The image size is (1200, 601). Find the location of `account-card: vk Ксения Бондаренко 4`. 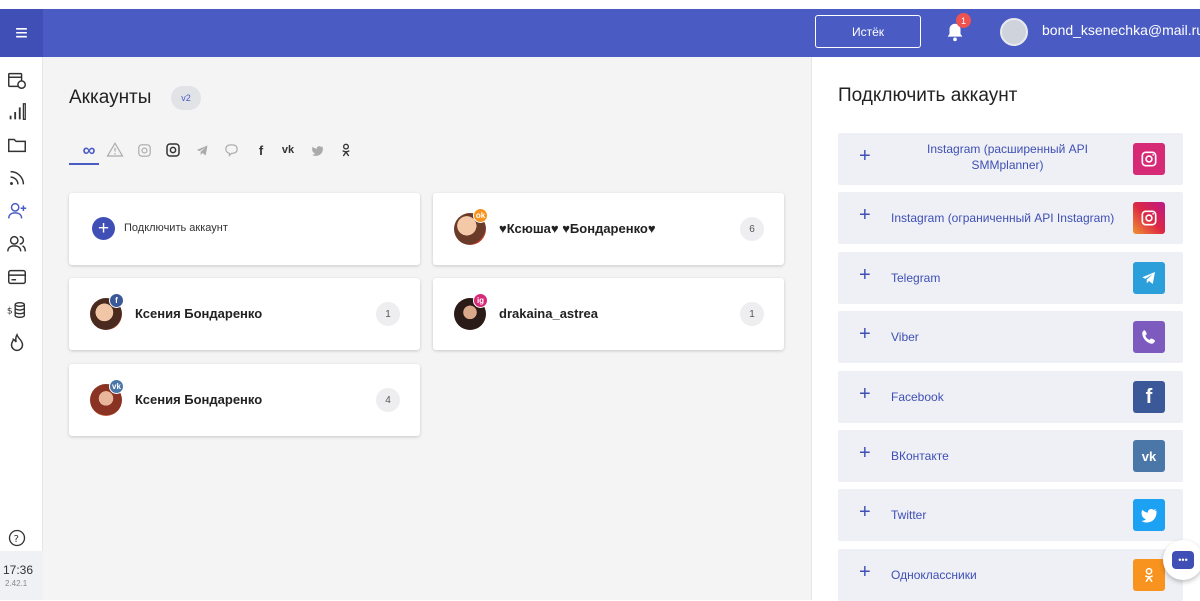

account-card: vk Ксения Бондаренко 4 is located at coordinates (244, 400).